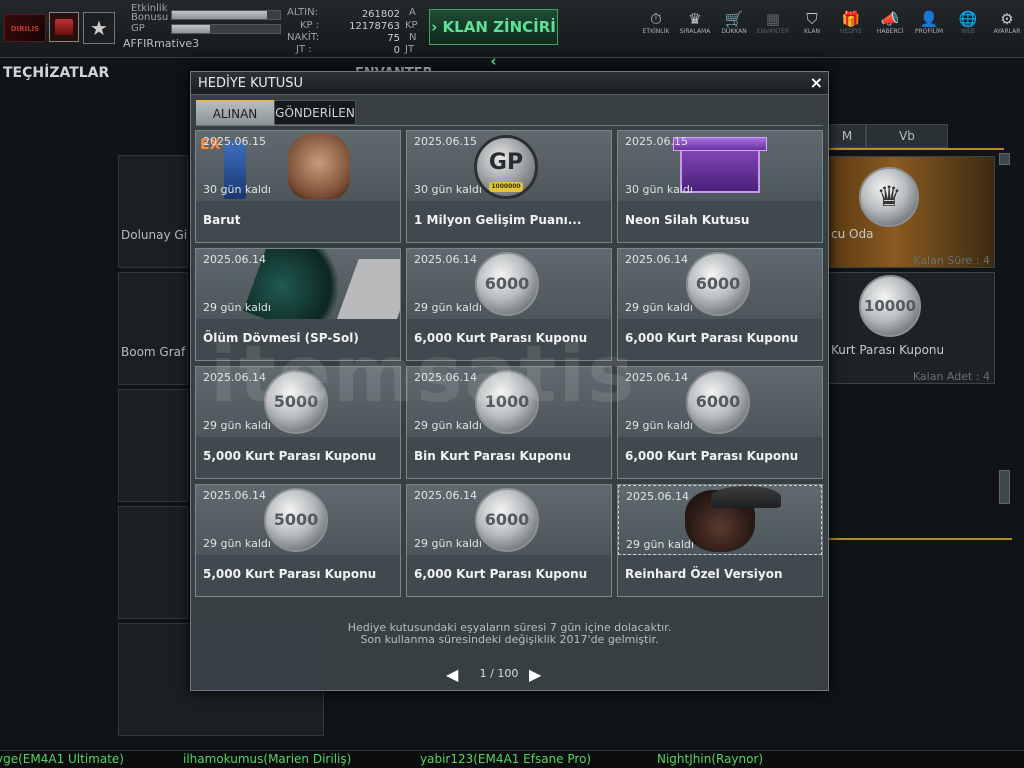 The height and width of the screenshot is (768, 1024). I want to click on equipment-slot-1: Dolunay Gi, so click(153, 211).